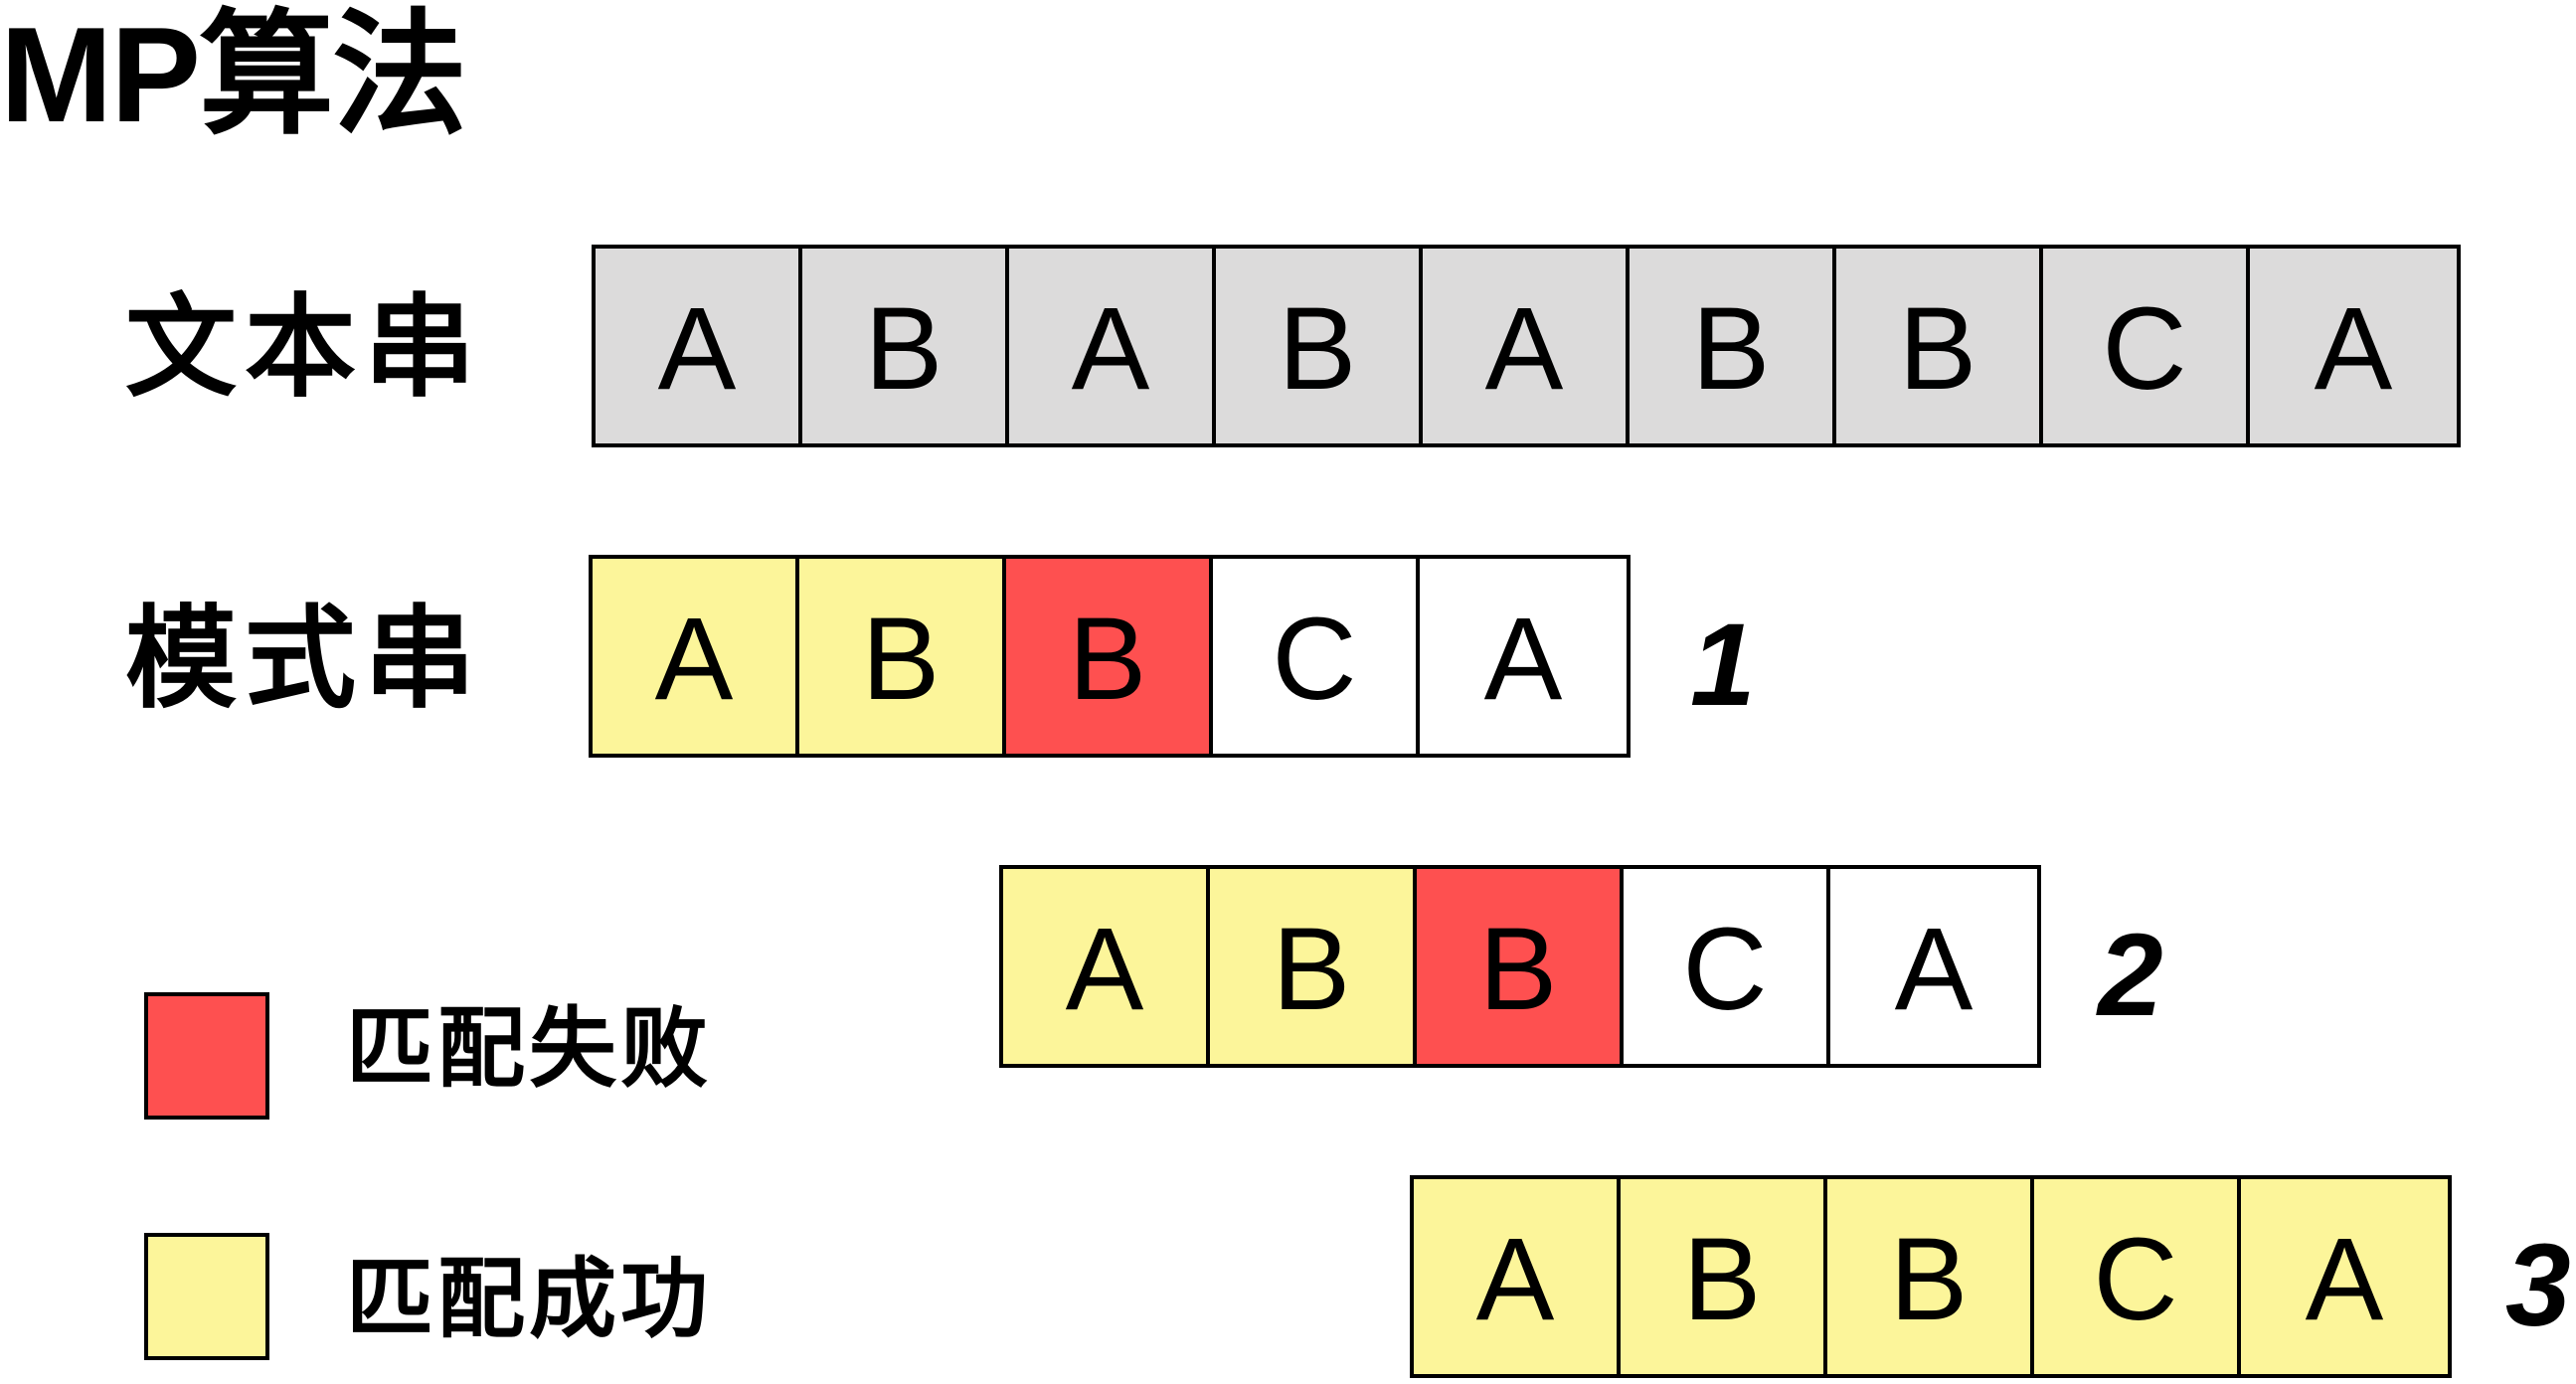 The width and height of the screenshot is (2576, 1384). What do you see at coordinates (304, 347) in the screenshot?
I see `text-string-label: 文本串` at bounding box center [304, 347].